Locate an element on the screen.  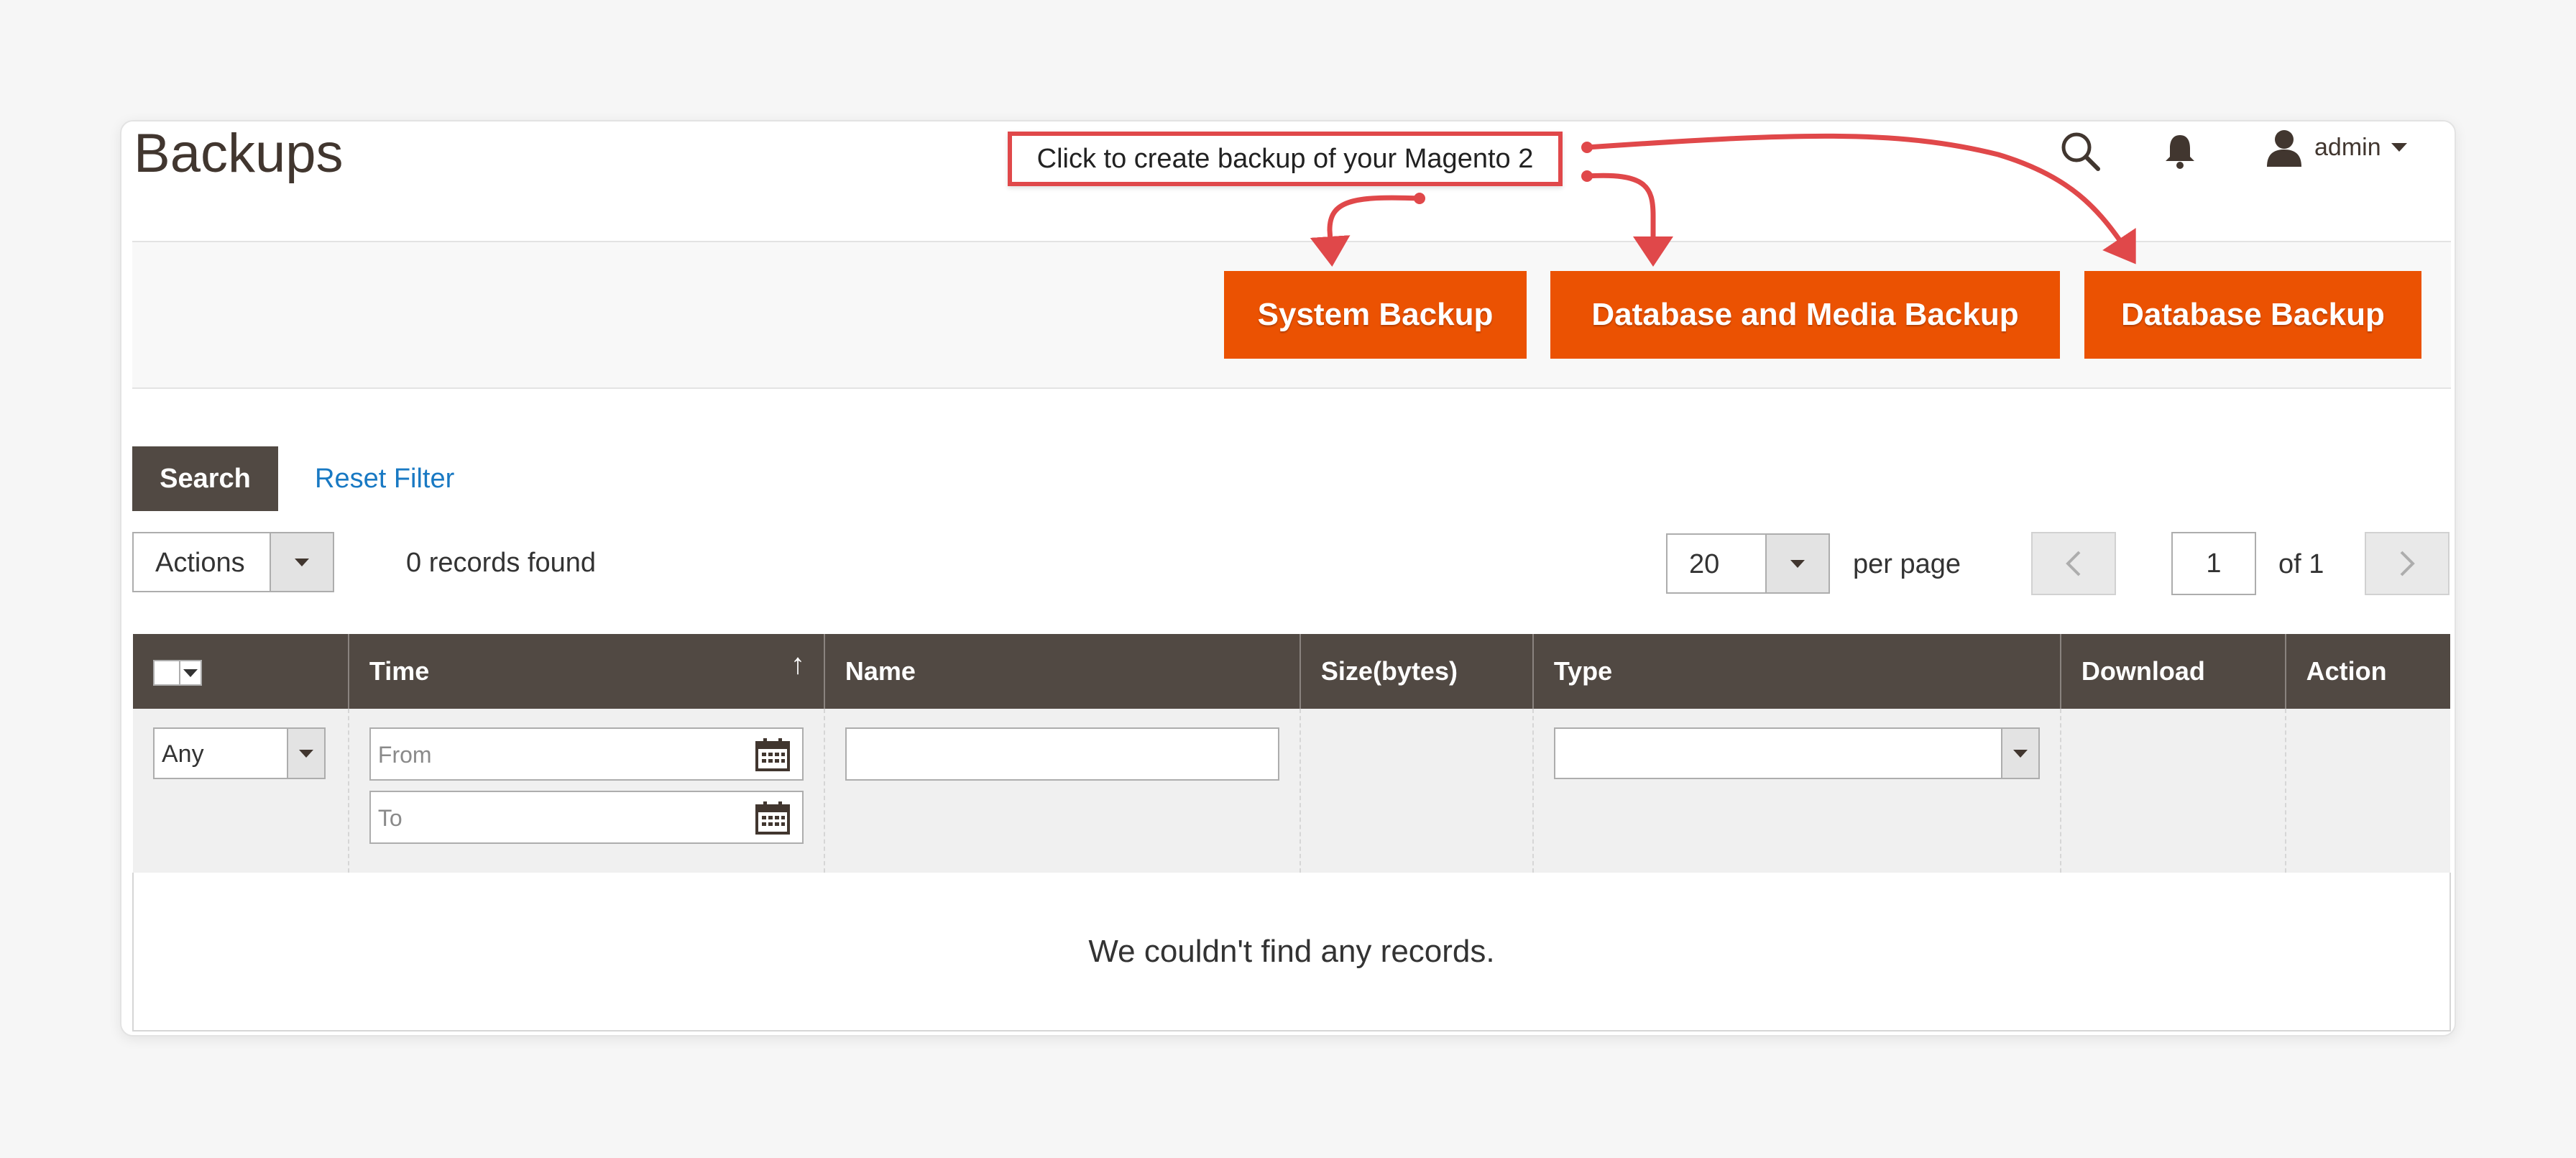
type-filter-select is located at coordinates (1796, 753).